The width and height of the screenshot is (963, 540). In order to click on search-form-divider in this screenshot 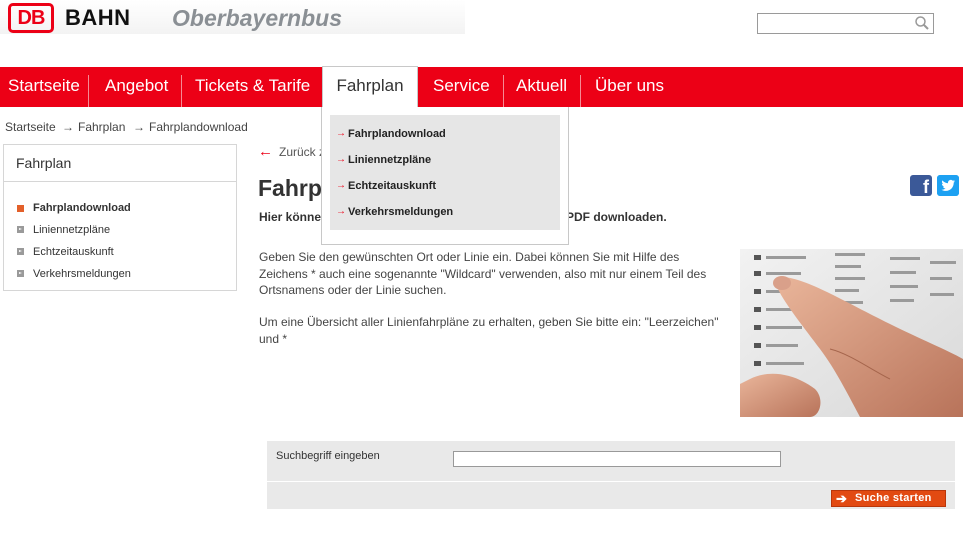, I will do `click(611, 481)`.